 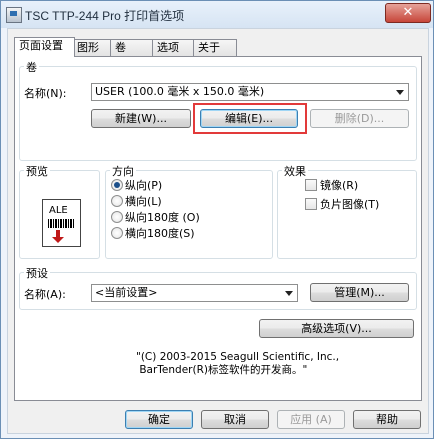 I want to click on preview-group: 预览 ALE, so click(x=59, y=211).